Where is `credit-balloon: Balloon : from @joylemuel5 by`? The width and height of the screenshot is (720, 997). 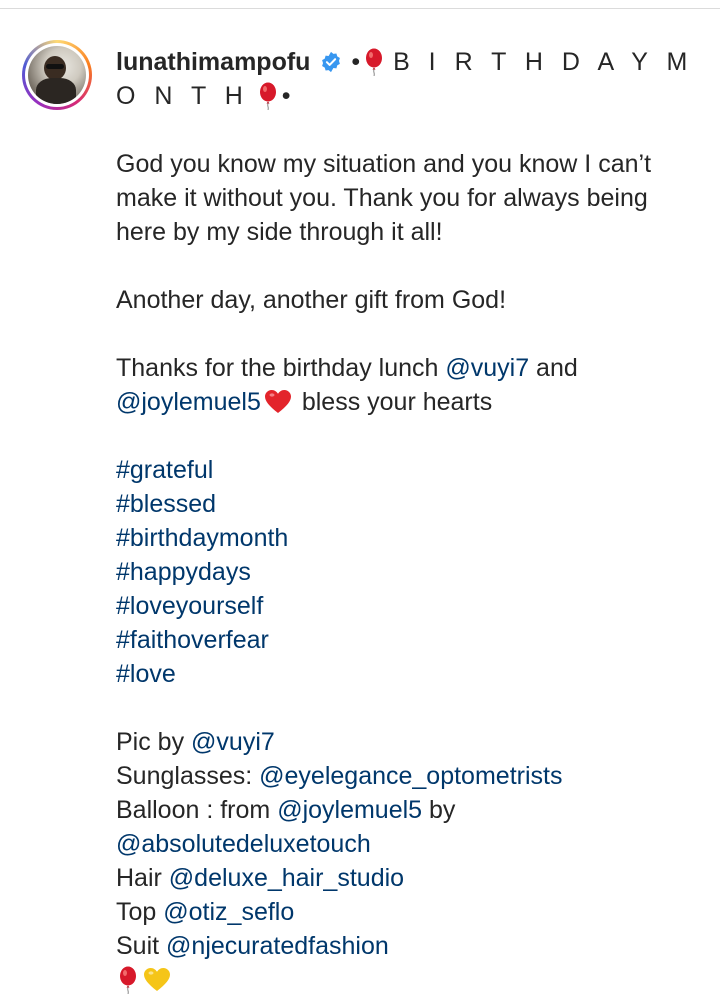 credit-balloon: Balloon : from @joylemuel5 by is located at coordinates (286, 810).